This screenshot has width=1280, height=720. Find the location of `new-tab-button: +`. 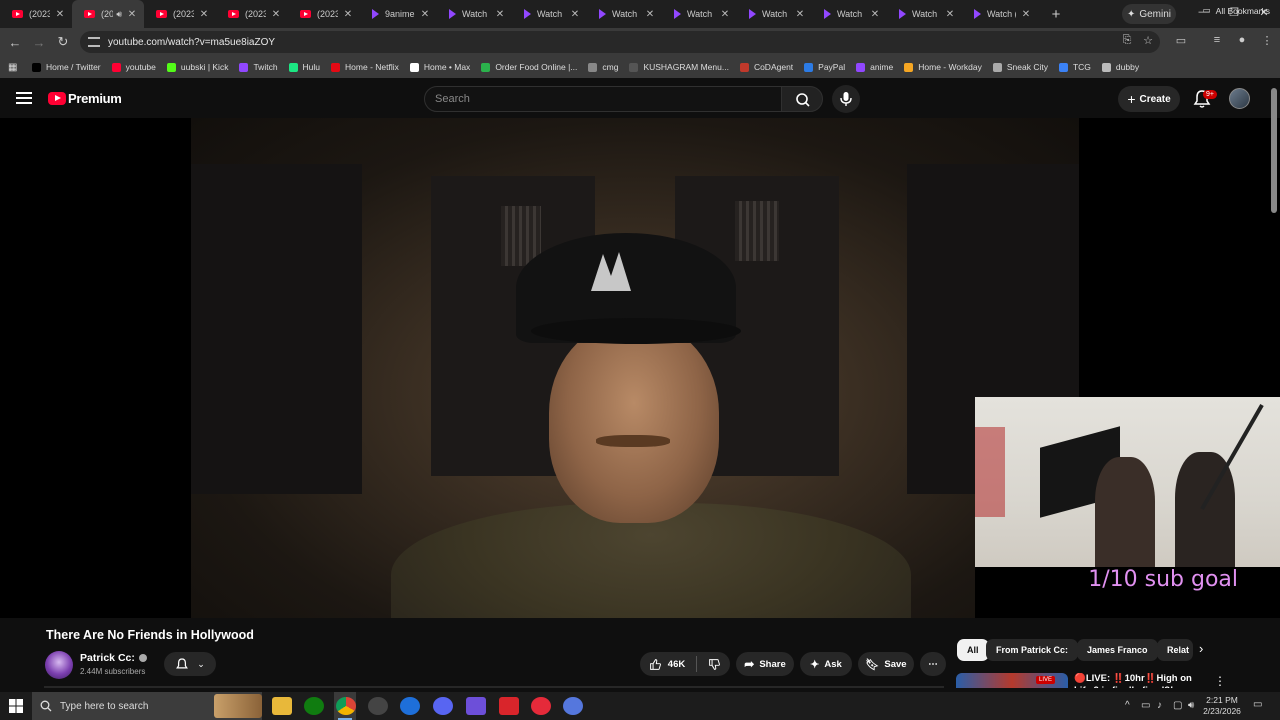

new-tab-button: + is located at coordinates (1056, 14).